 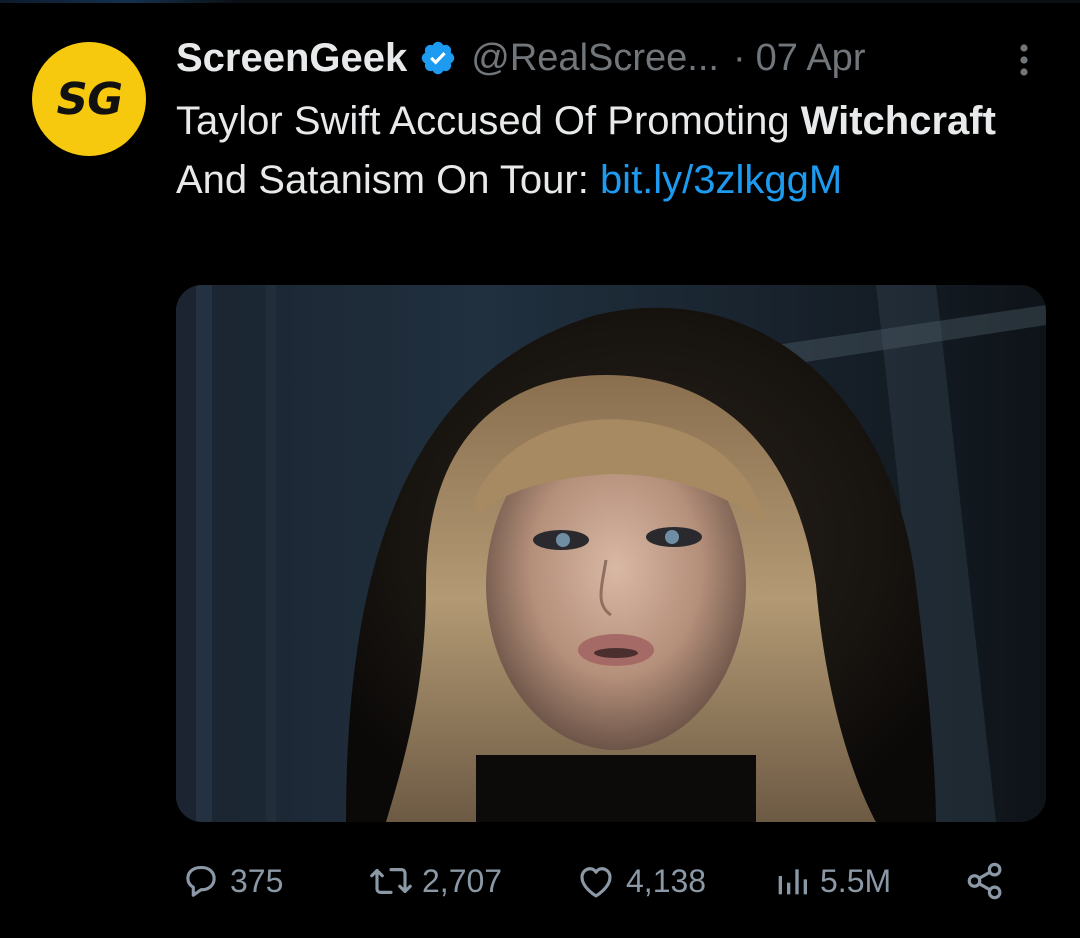 What do you see at coordinates (257, 880) in the screenshot?
I see `reply-count: 375` at bounding box center [257, 880].